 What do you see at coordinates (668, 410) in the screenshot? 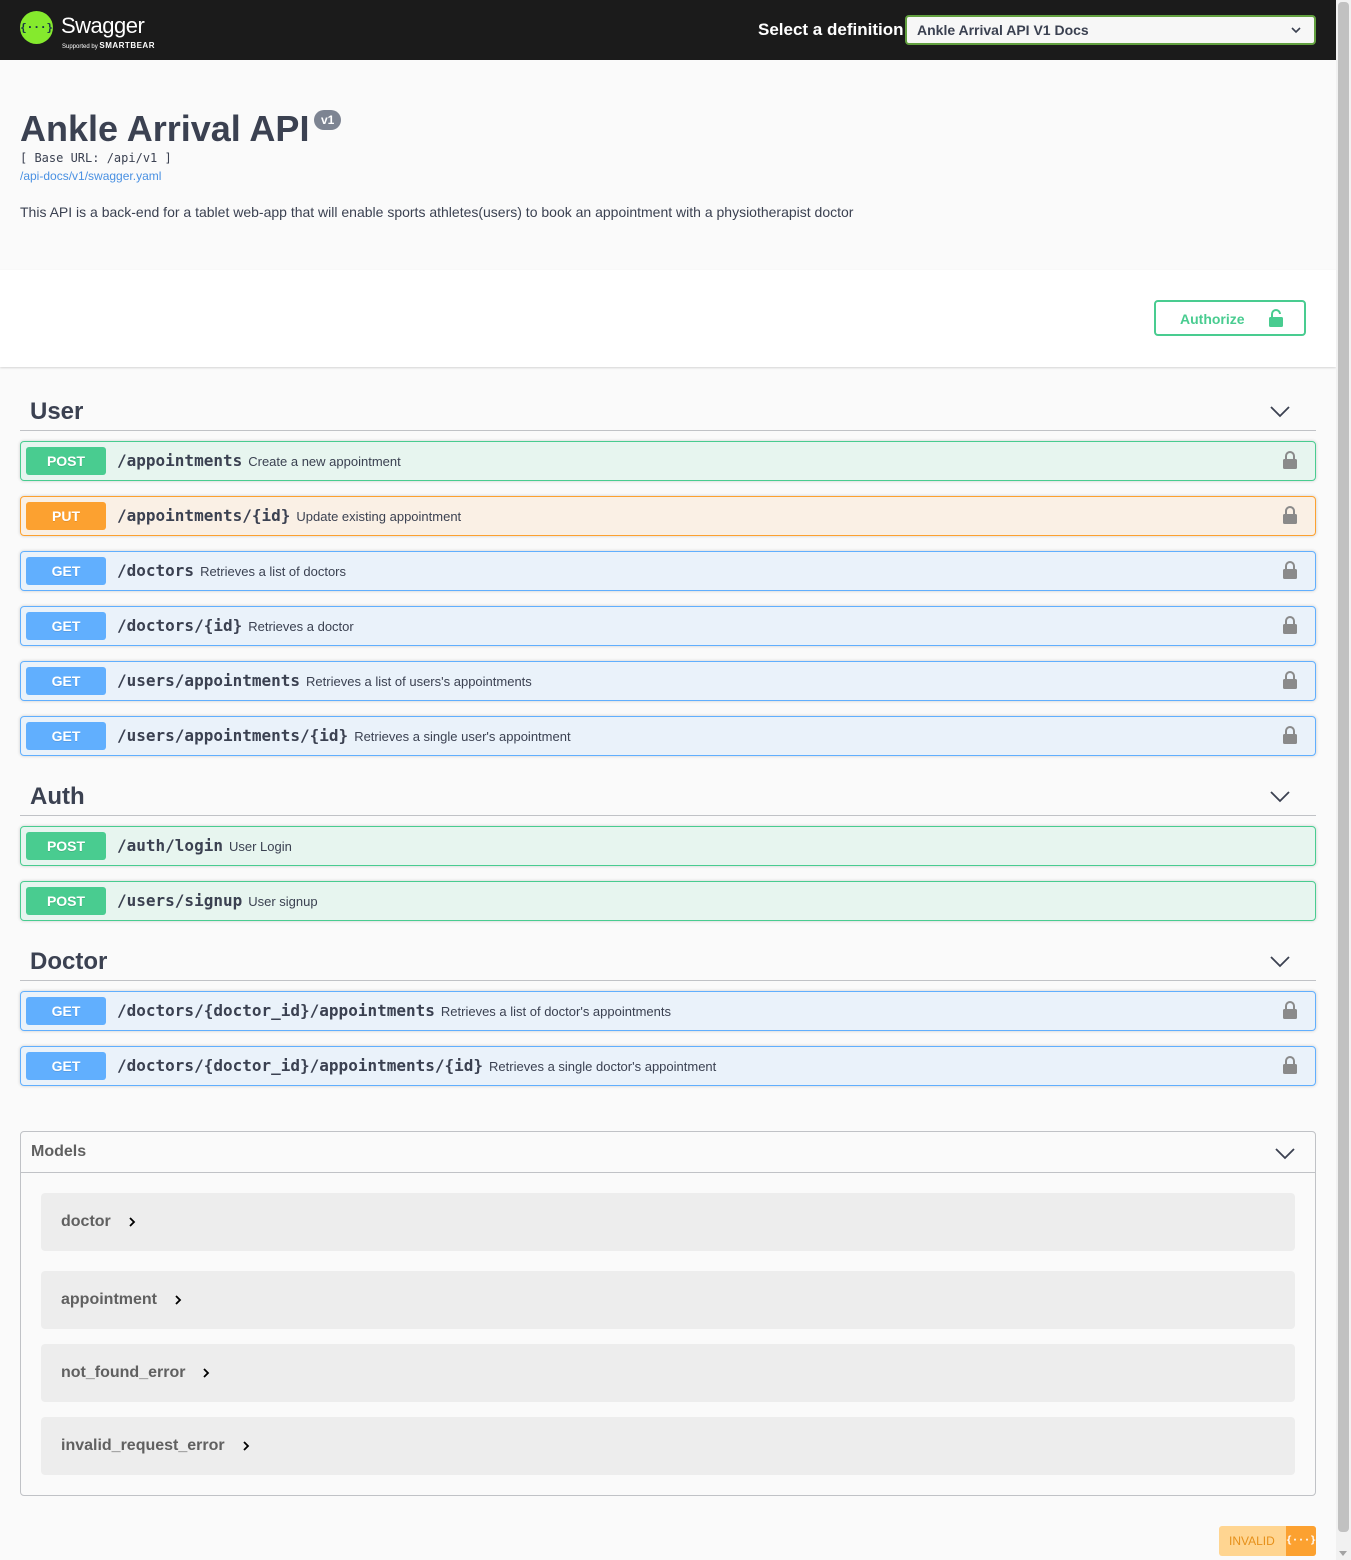
I see `section-user: User` at bounding box center [668, 410].